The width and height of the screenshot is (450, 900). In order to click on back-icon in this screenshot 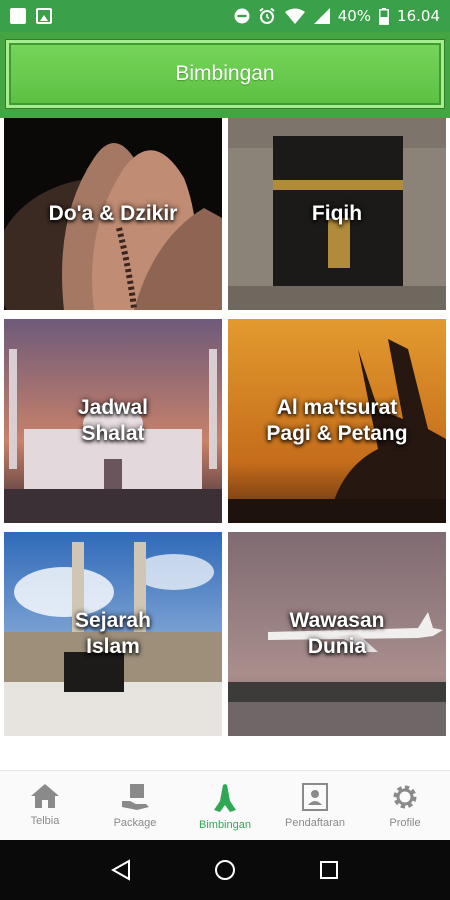, I will do `click(121, 870)`.